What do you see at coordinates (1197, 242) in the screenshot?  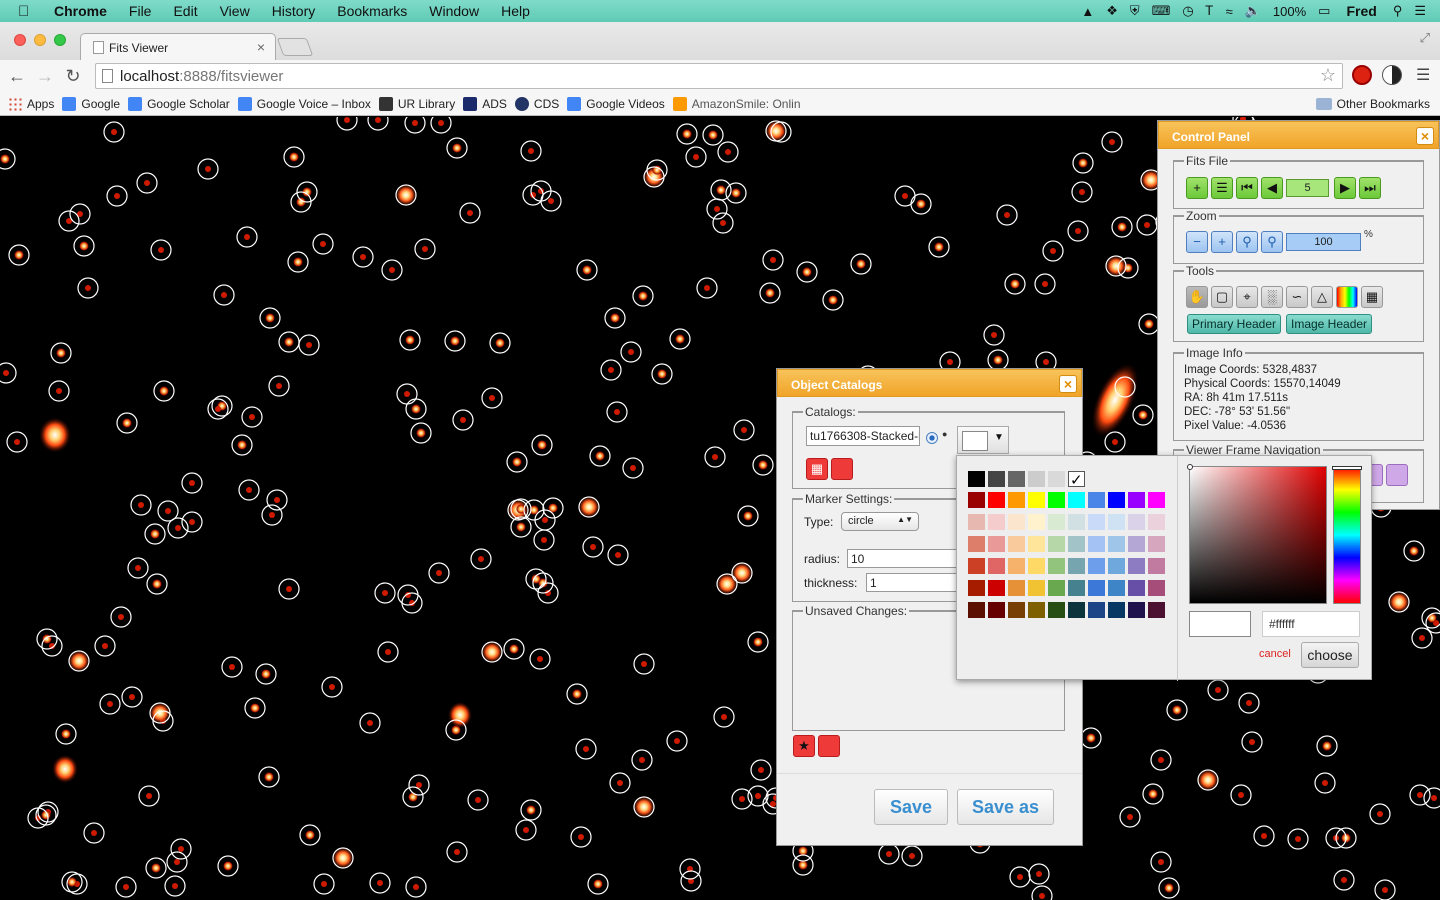 I see `zoom-out-icon: −` at bounding box center [1197, 242].